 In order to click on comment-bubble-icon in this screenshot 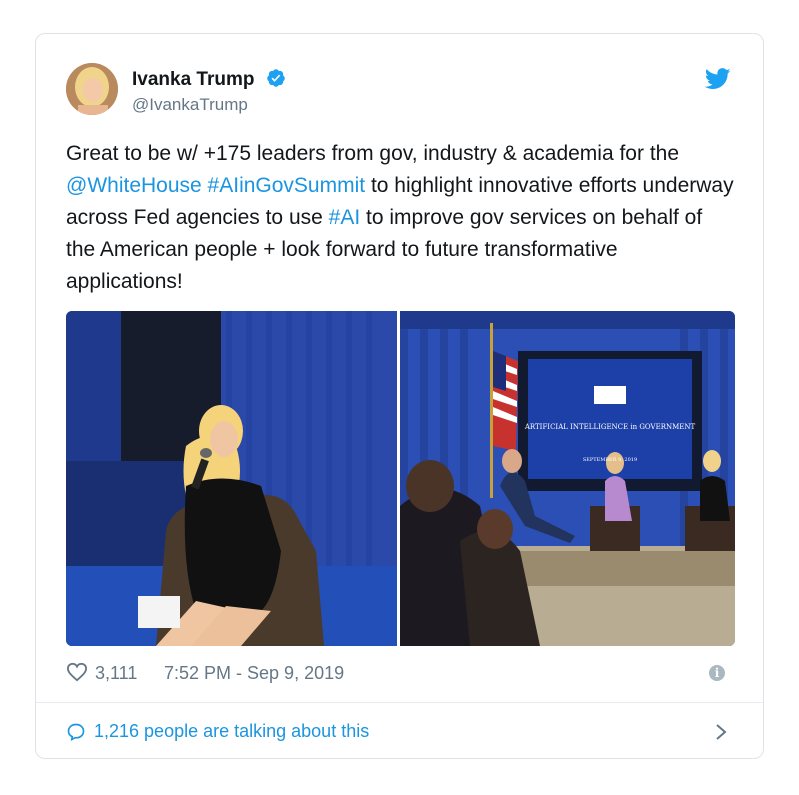, I will do `click(76, 732)`.